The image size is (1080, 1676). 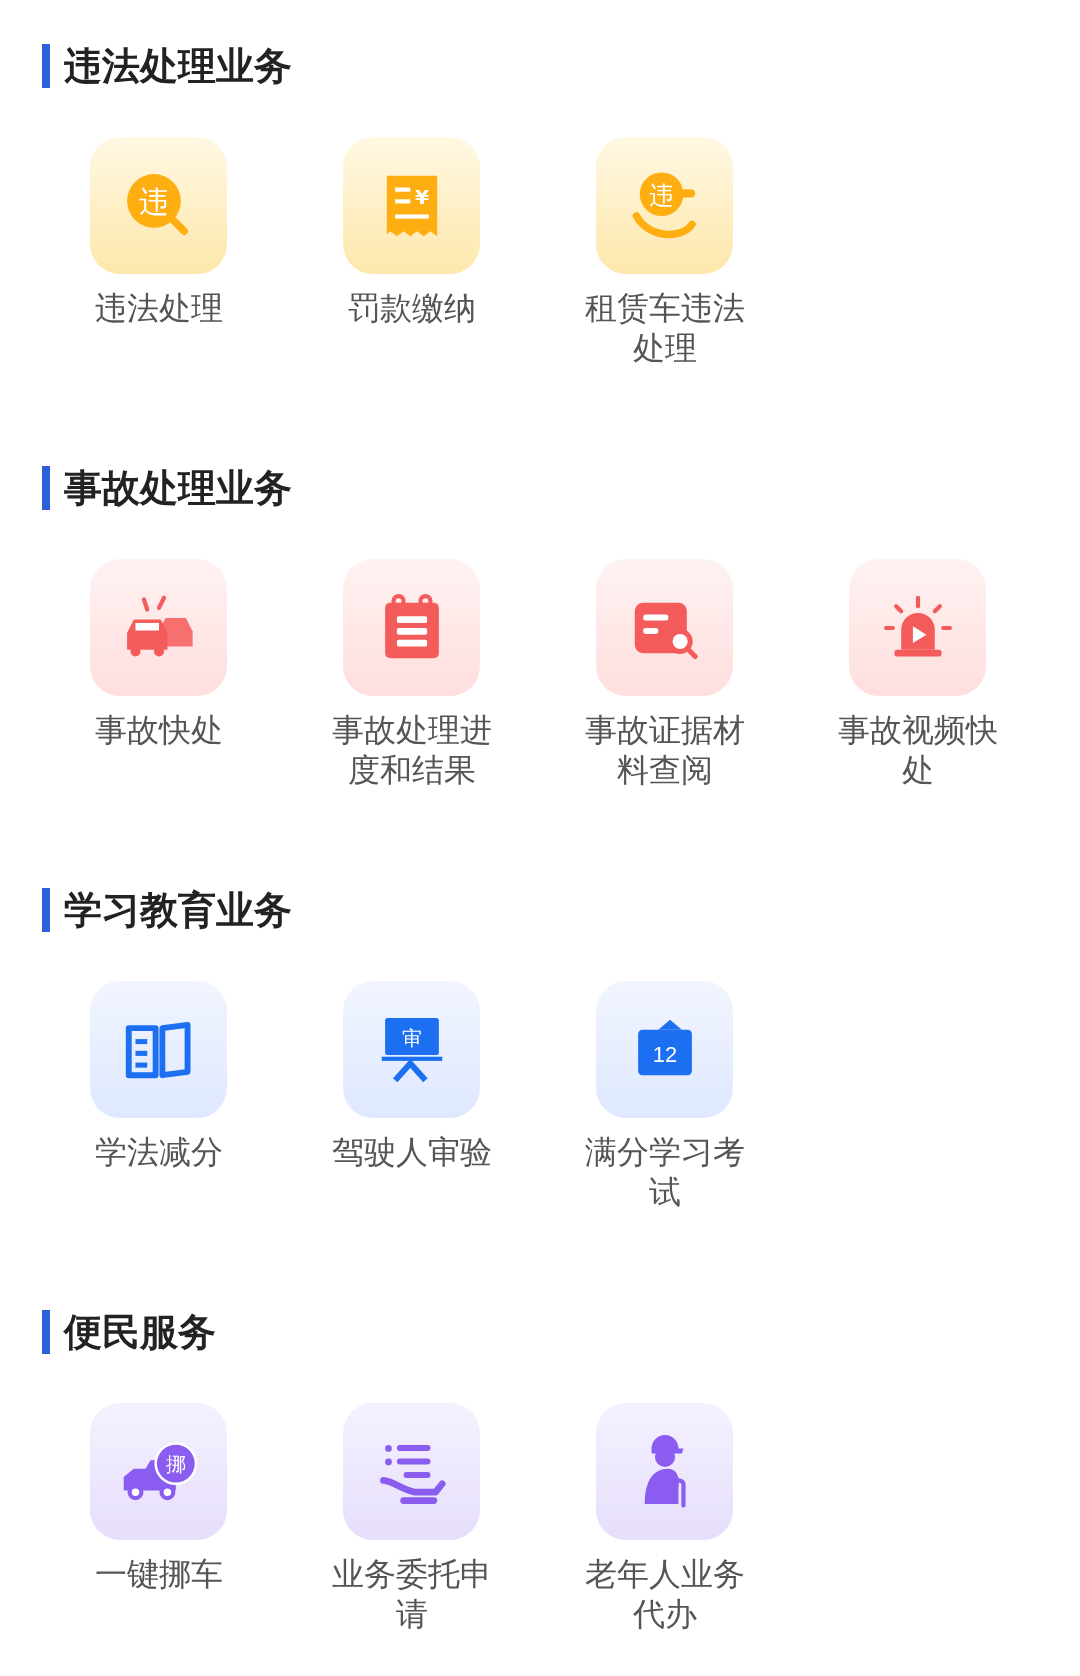 I want to click on service-label: 学法减分, so click(x=158, y=1152).